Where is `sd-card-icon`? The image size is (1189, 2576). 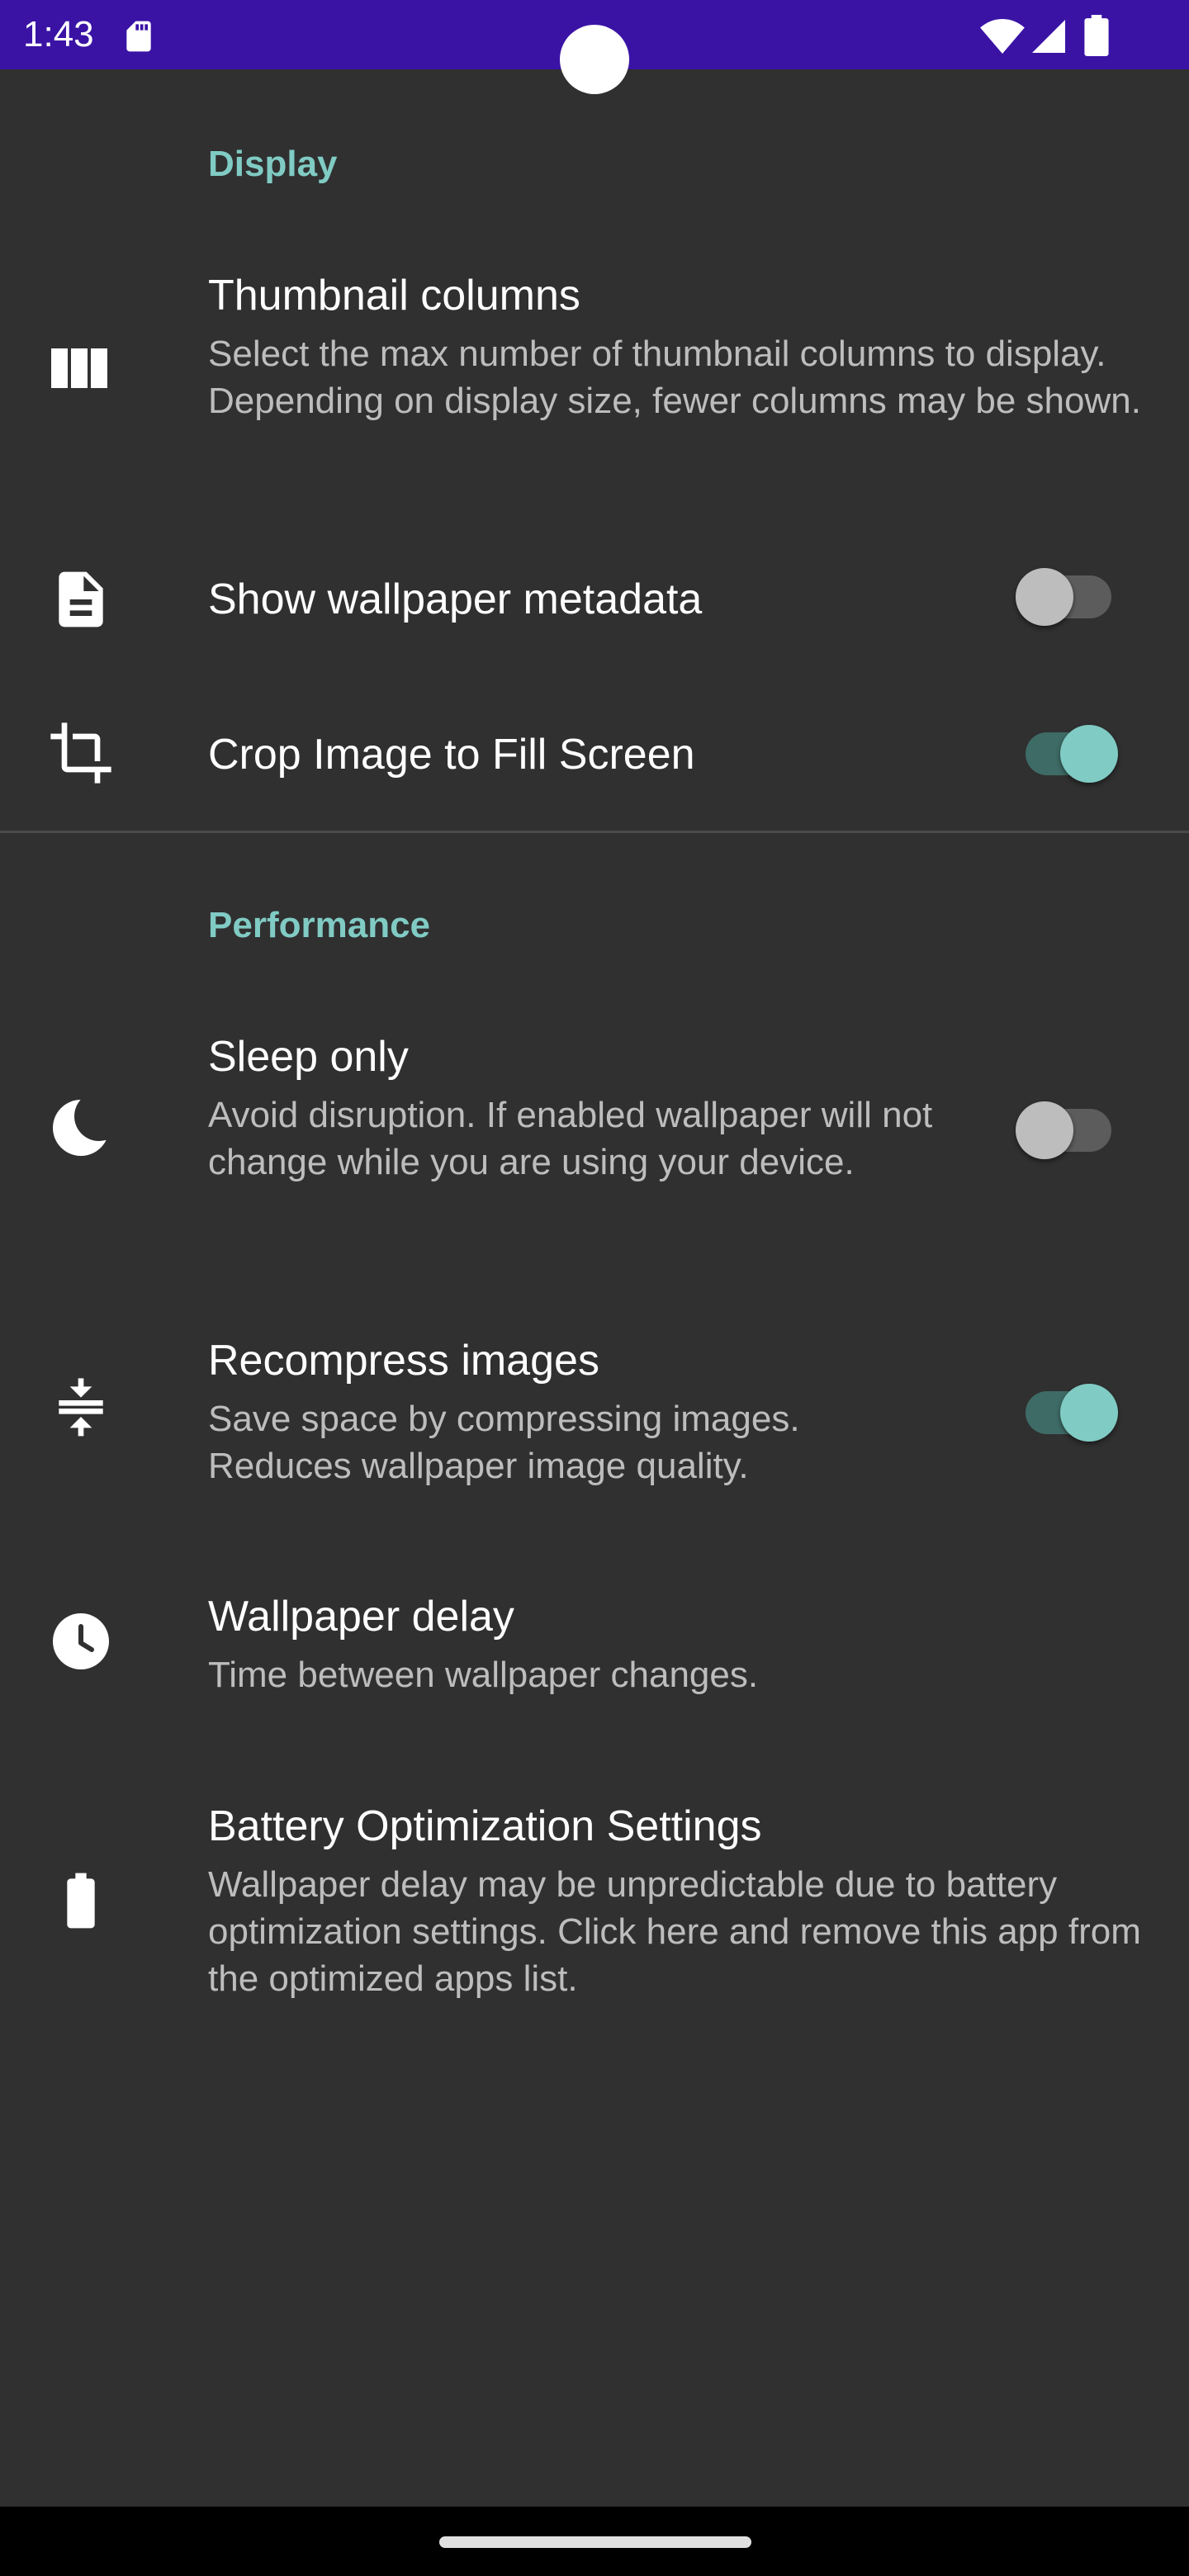 sd-card-icon is located at coordinates (138, 36).